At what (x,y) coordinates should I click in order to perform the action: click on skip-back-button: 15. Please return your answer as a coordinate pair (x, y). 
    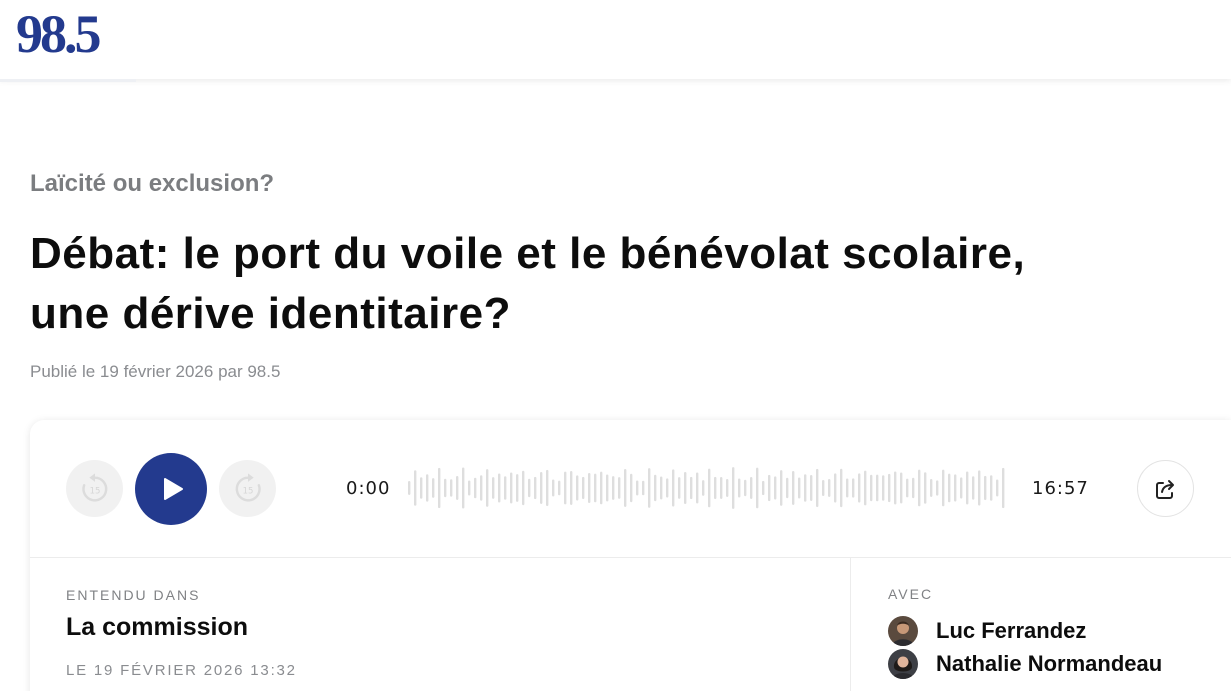
    Looking at the image, I should click on (94, 488).